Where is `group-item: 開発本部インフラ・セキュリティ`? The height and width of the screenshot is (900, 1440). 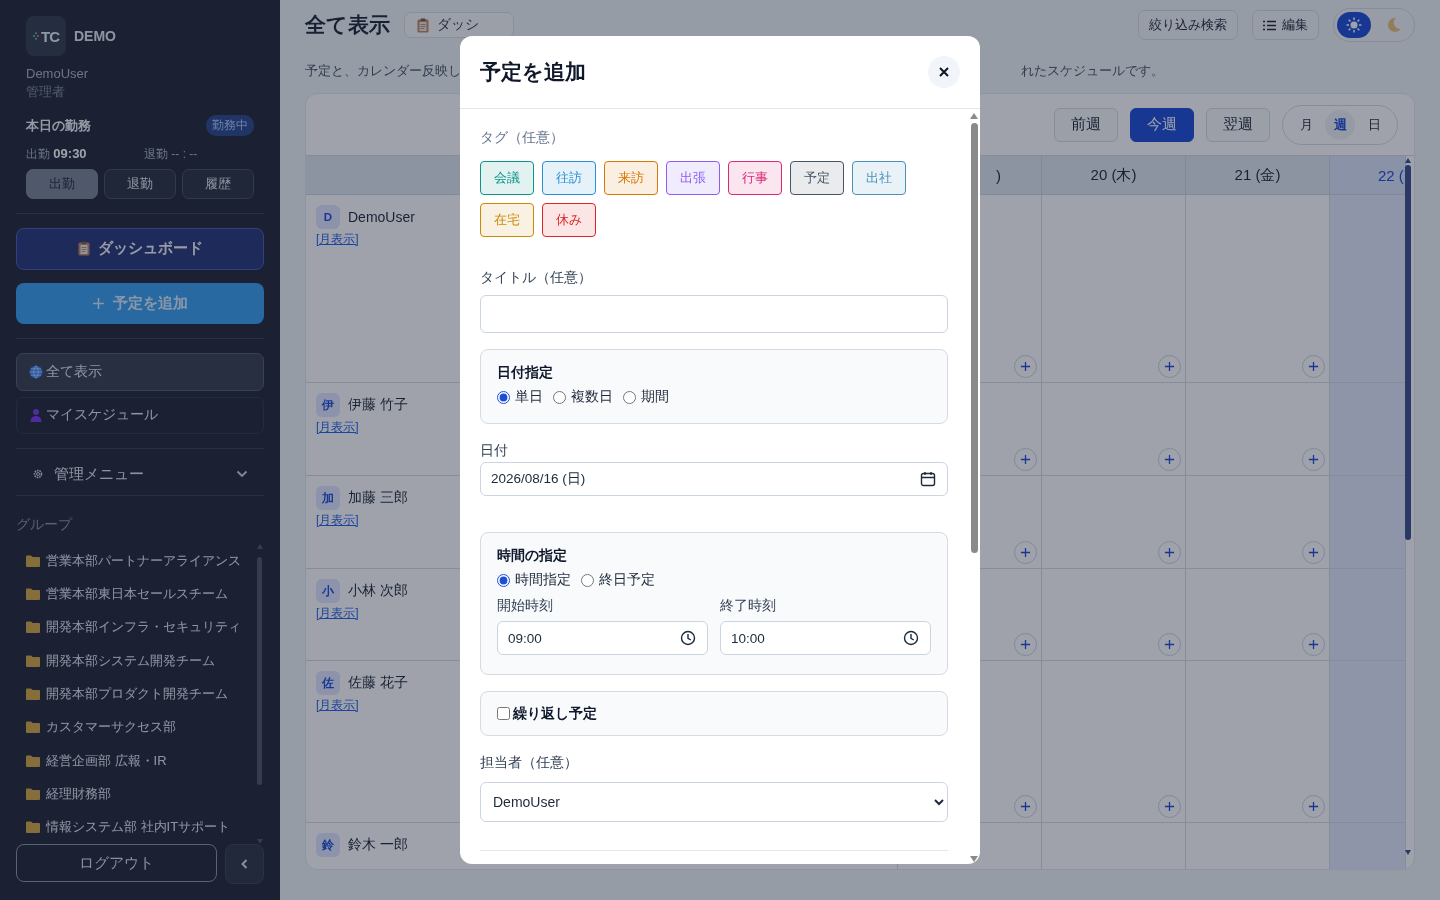 group-item: 開発本部インフラ・セキュリティ is located at coordinates (136, 627).